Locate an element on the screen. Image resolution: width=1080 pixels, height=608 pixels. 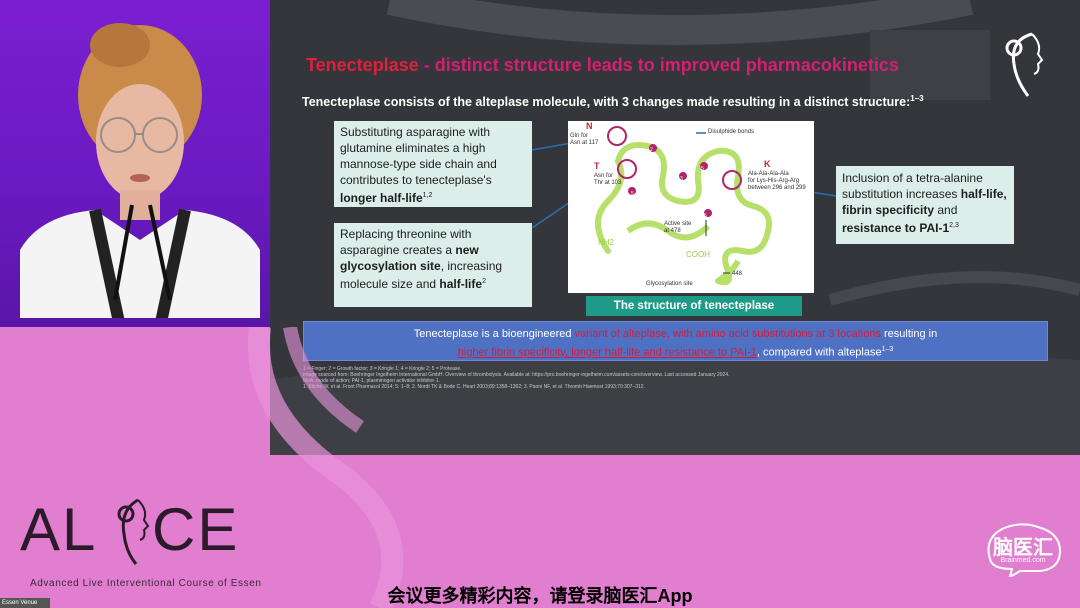
label-t: T is located at coordinates (597, 166).